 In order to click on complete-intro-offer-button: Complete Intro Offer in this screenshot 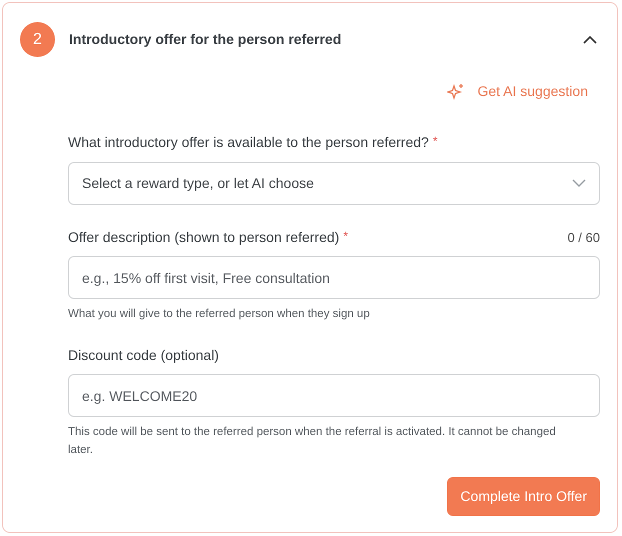, I will do `click(523, 496)`.